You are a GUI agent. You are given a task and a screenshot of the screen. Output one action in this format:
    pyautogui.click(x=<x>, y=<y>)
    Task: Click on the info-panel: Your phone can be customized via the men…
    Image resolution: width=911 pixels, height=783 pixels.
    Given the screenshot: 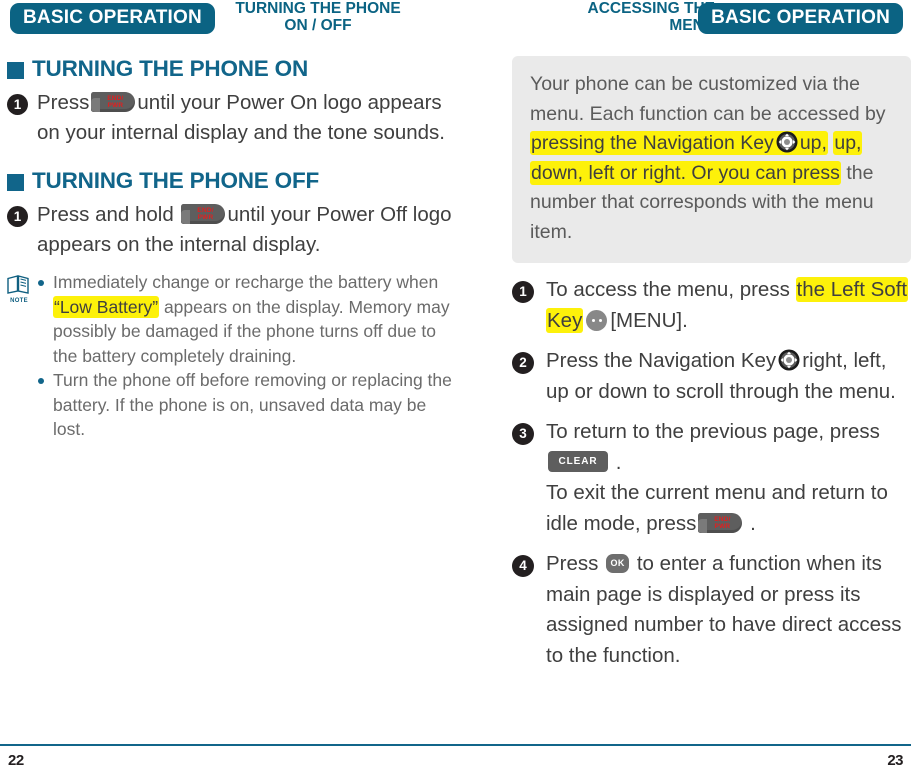 What is the action you would take?
    pyautogui.click(x=711, y=159)
    